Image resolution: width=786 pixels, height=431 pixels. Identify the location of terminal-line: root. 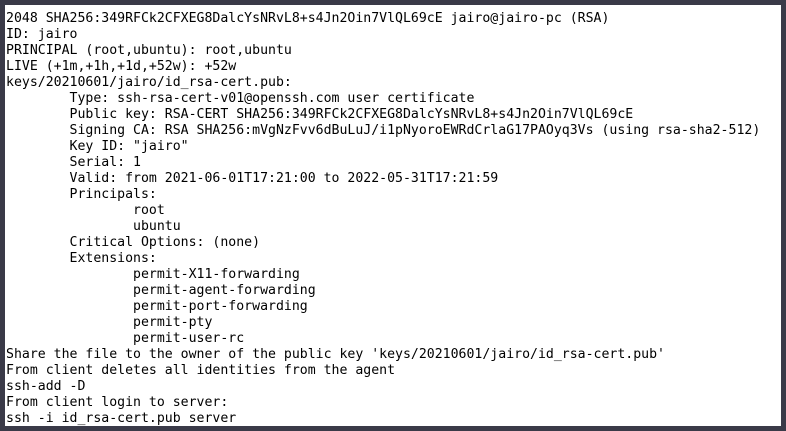
(85, 210).